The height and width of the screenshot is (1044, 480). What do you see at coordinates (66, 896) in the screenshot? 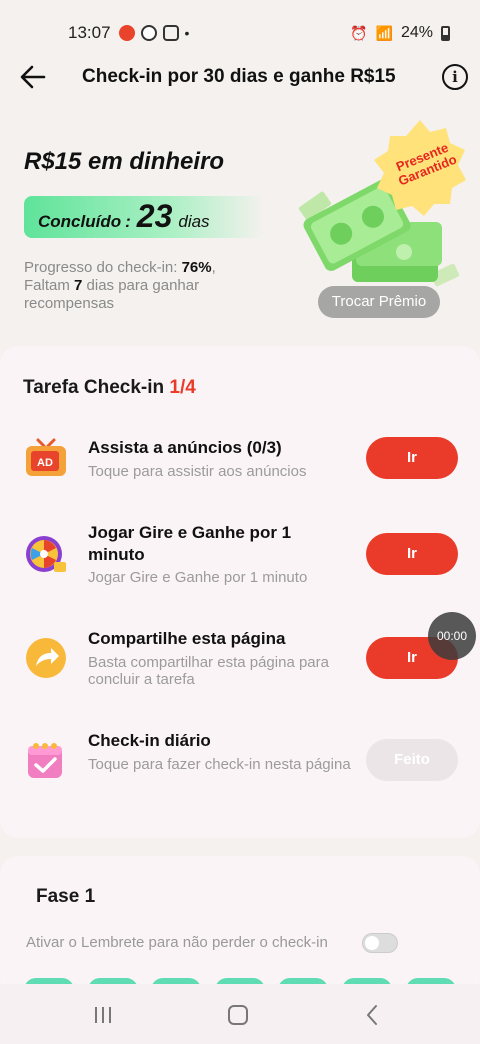
I see `phase-title: Fase 1` at bounding box center [66, 896].